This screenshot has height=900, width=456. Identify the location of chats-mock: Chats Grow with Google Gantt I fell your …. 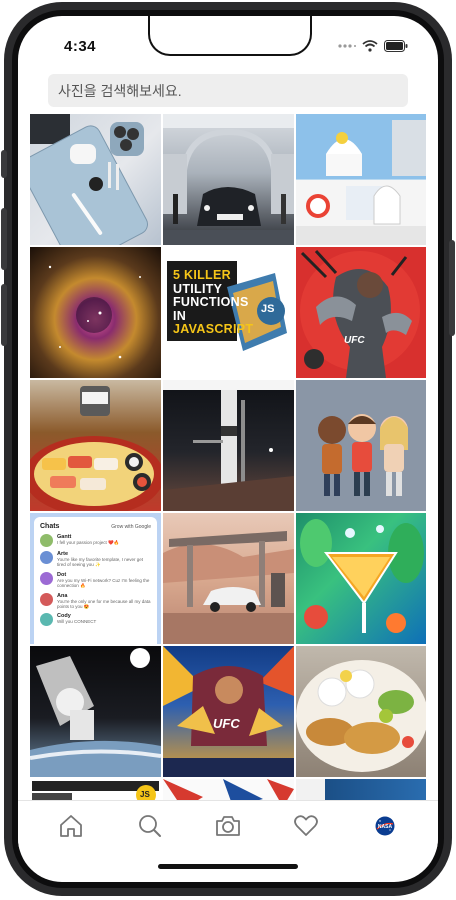
(95, 580).